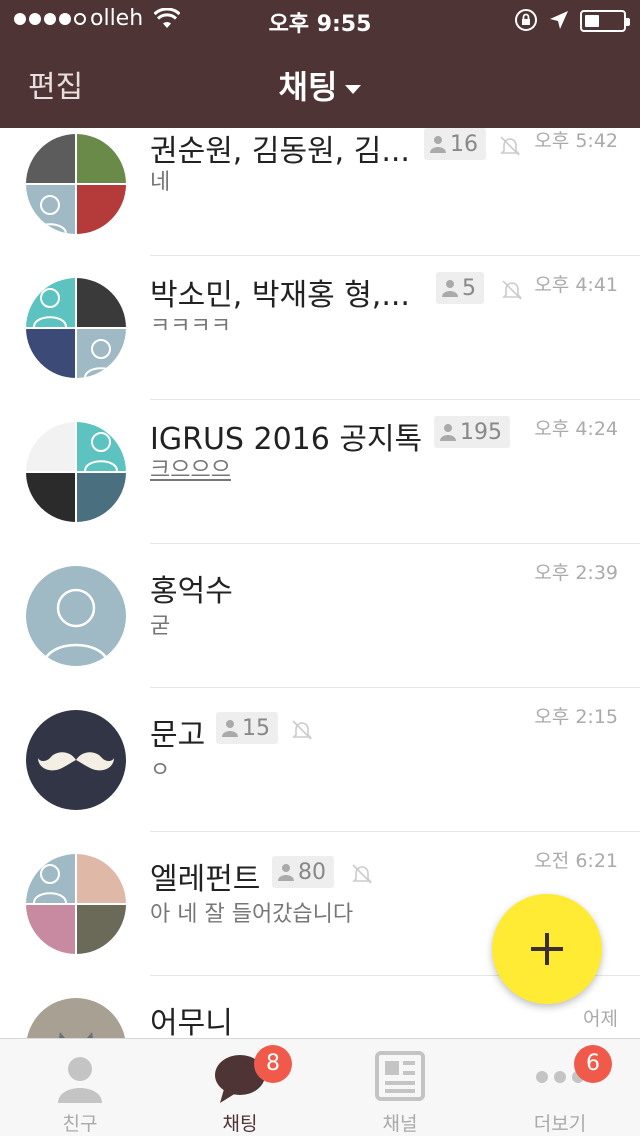 The width and height of the screenshot is (640, 1136). Describe the element at coordinates (240, 1124) in the screenshot. I see `tab-label: 채팅` at that location.